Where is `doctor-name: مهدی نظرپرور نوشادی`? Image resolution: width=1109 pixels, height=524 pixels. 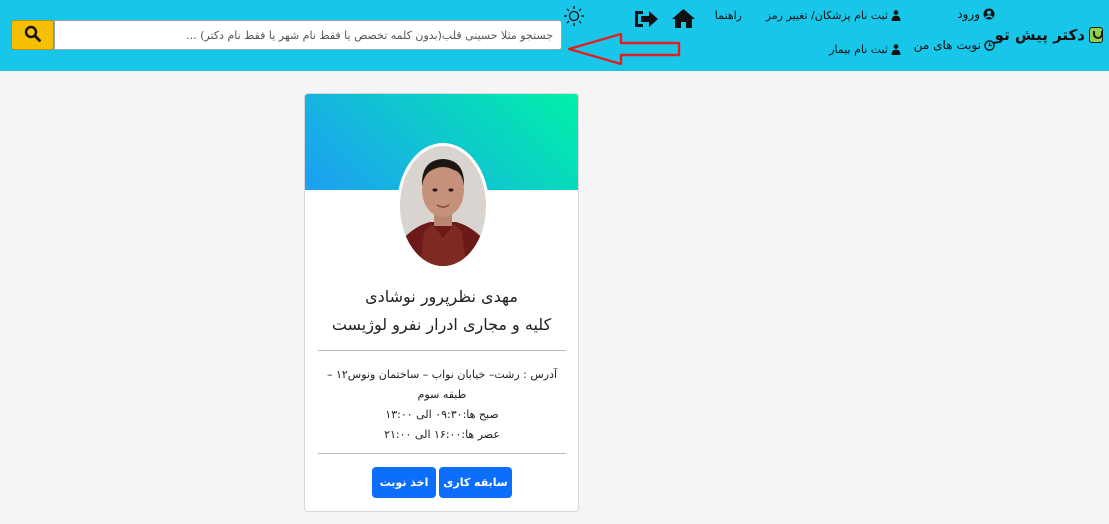 doctor-name: مهدی نظرپرور نوشادی is located at coordinates (441, 296).